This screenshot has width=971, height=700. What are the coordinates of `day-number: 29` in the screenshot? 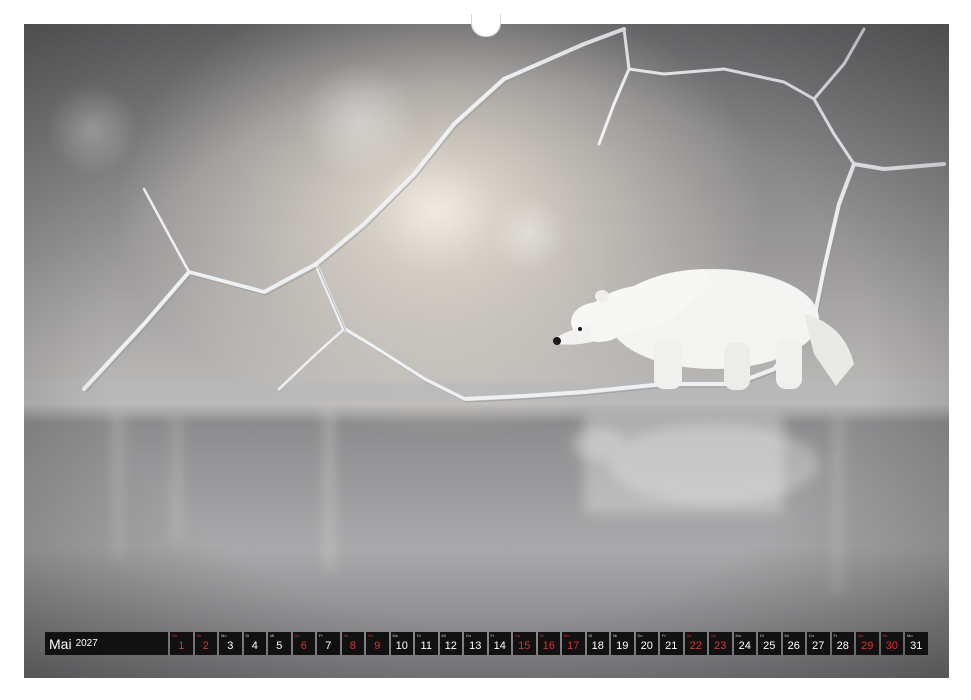 It's located at (867, 646).